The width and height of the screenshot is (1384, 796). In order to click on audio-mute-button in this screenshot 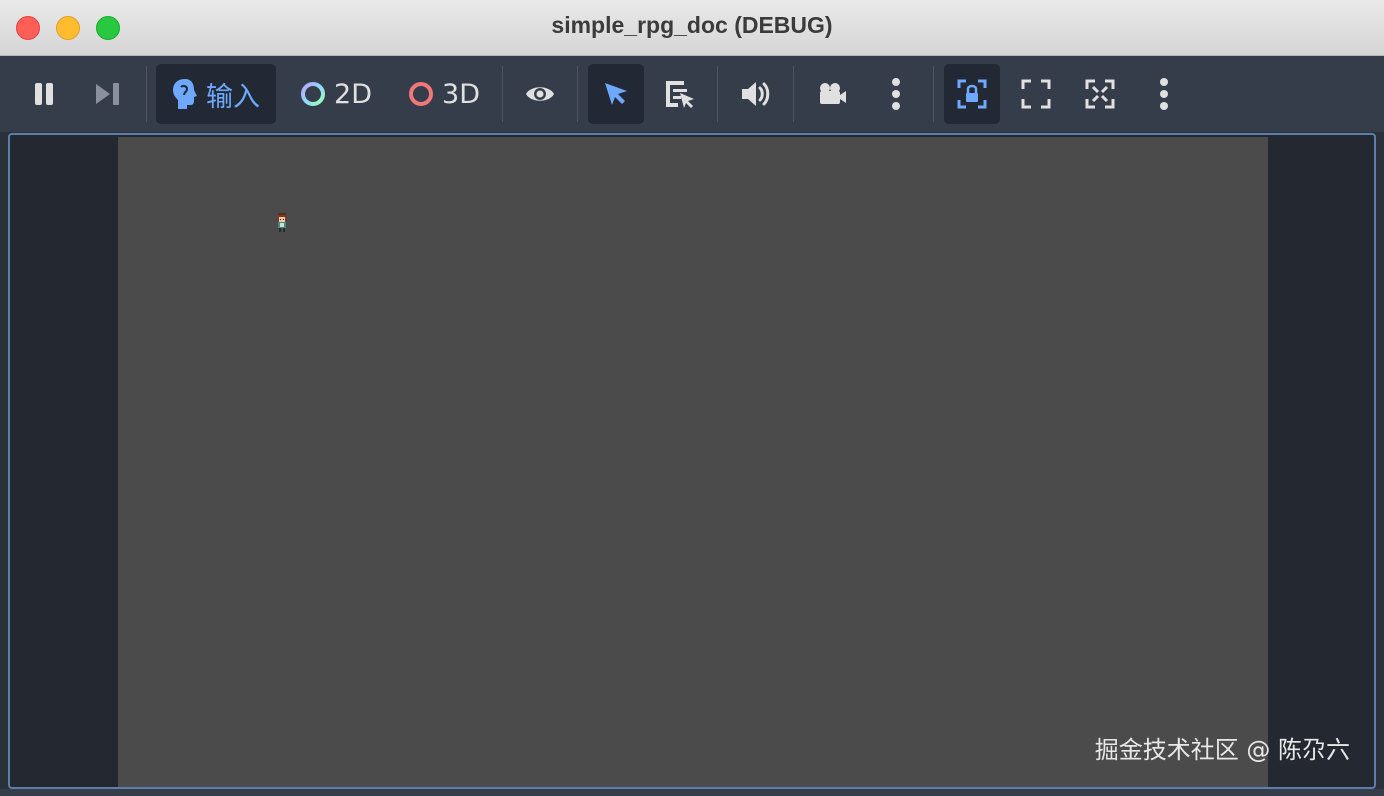, I will do `click(756, 94)`.